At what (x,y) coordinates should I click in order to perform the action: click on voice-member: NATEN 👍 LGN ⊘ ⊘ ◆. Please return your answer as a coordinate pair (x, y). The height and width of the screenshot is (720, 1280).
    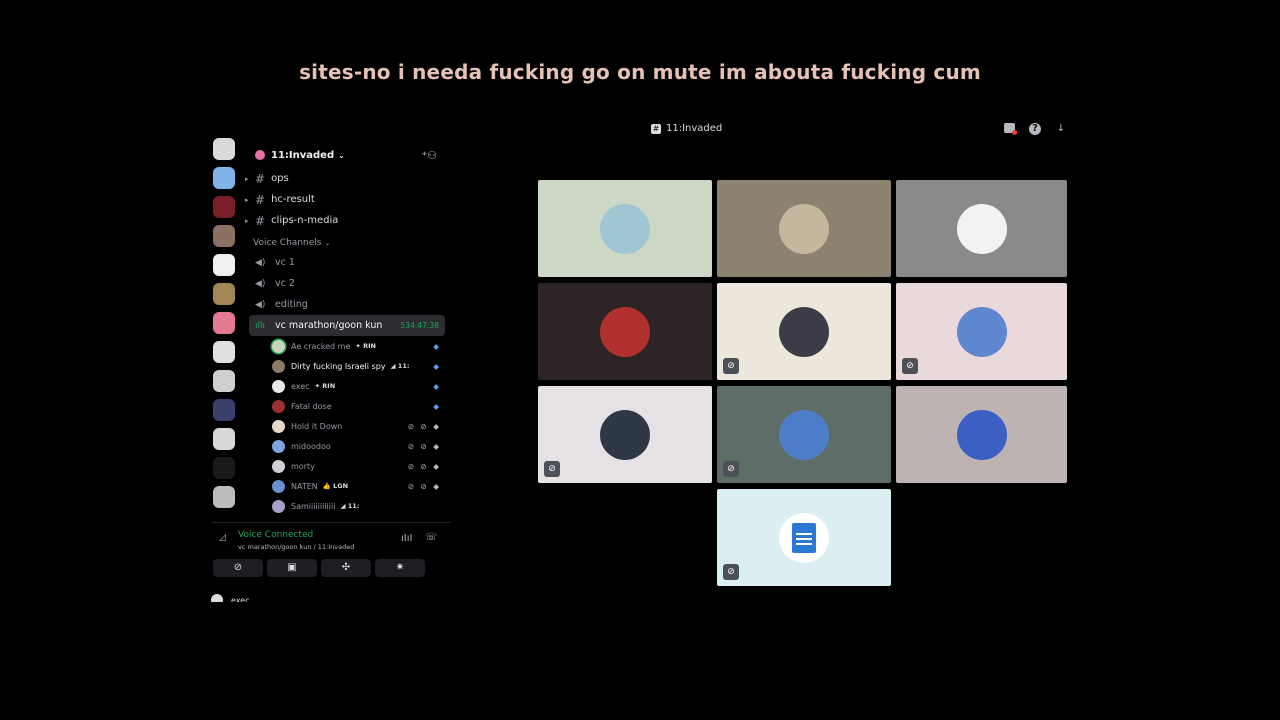
    Looking at the image, I should click on (348, 486).